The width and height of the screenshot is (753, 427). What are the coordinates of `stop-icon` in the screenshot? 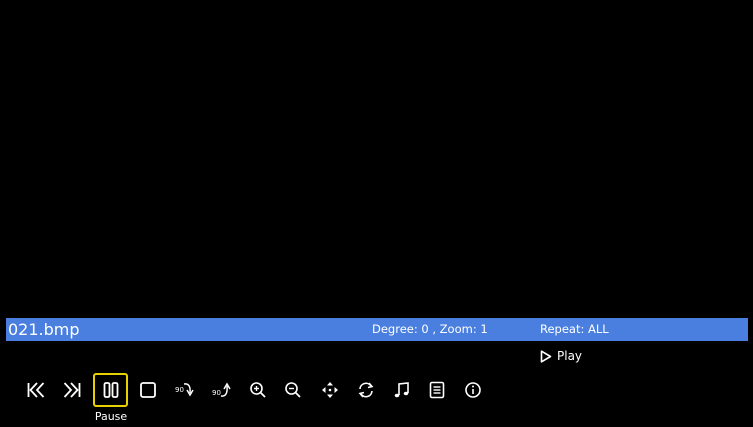 It's located at (148, 390).